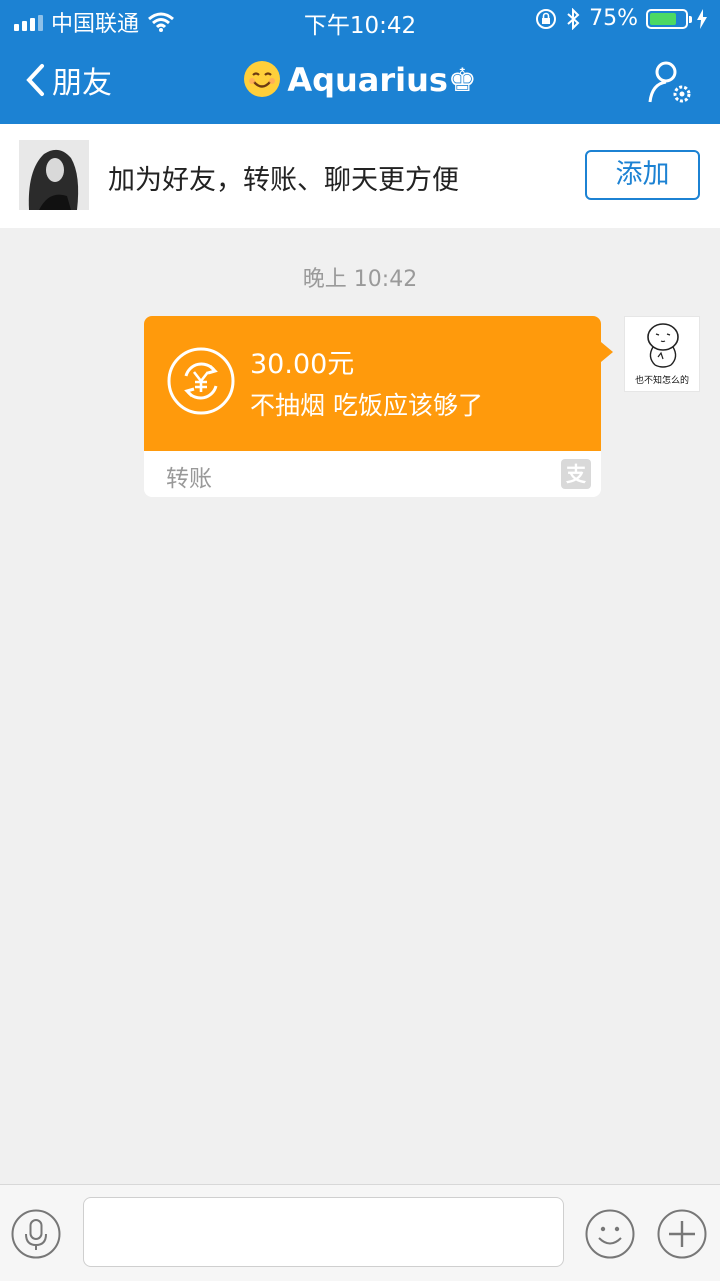  I want to click on bluetooth-icon, so click(573, 18).